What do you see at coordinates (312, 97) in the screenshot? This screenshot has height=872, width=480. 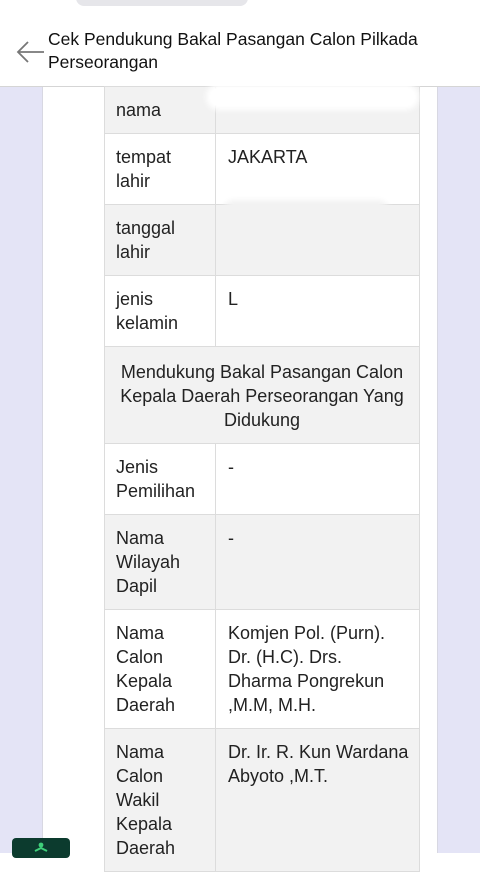 I see `redaction-mask-nama` at bounding box center [312, 97].